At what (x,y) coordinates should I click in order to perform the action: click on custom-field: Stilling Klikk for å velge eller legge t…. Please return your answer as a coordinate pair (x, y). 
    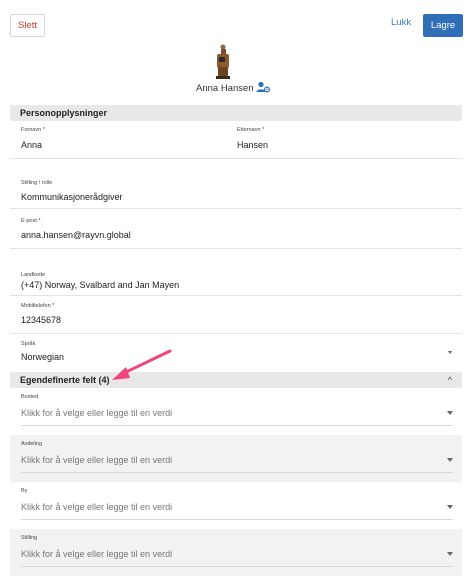
    Looking at the image, I should click on (236, 552).